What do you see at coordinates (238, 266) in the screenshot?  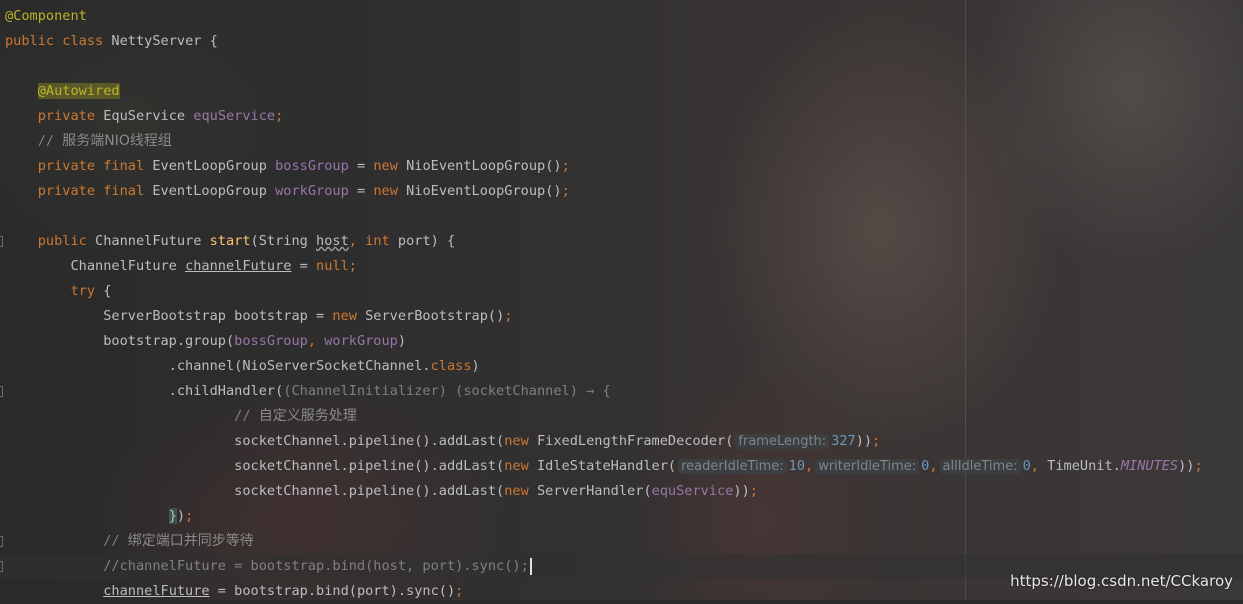 I see `code-token: channelFuture` at bounding box center [238, 266].